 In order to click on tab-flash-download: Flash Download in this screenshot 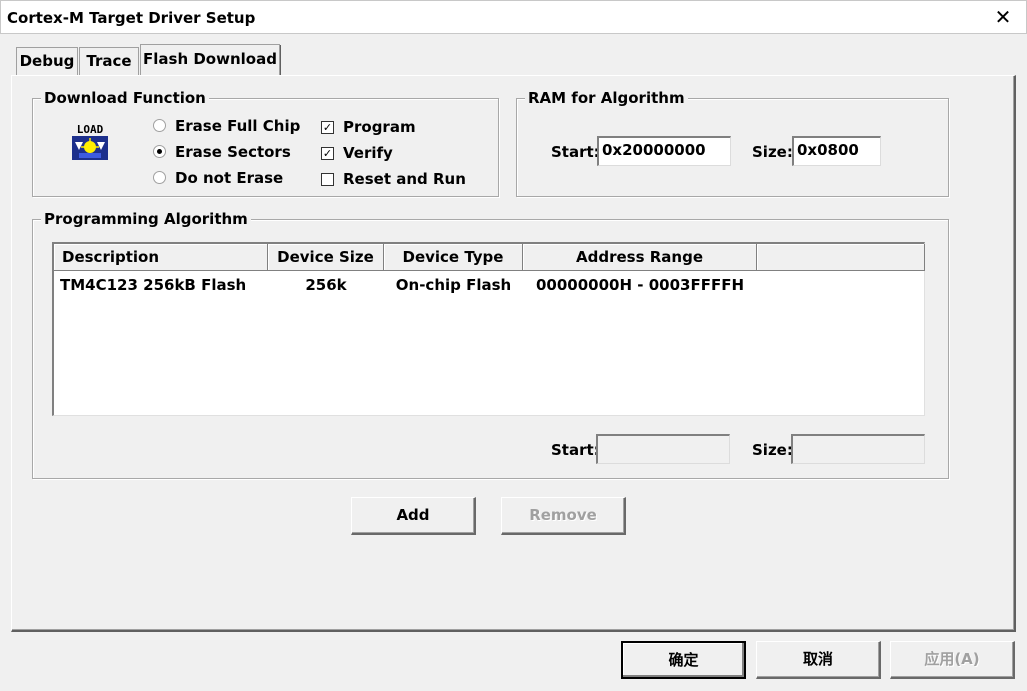, I will do `click(210, 59)`.